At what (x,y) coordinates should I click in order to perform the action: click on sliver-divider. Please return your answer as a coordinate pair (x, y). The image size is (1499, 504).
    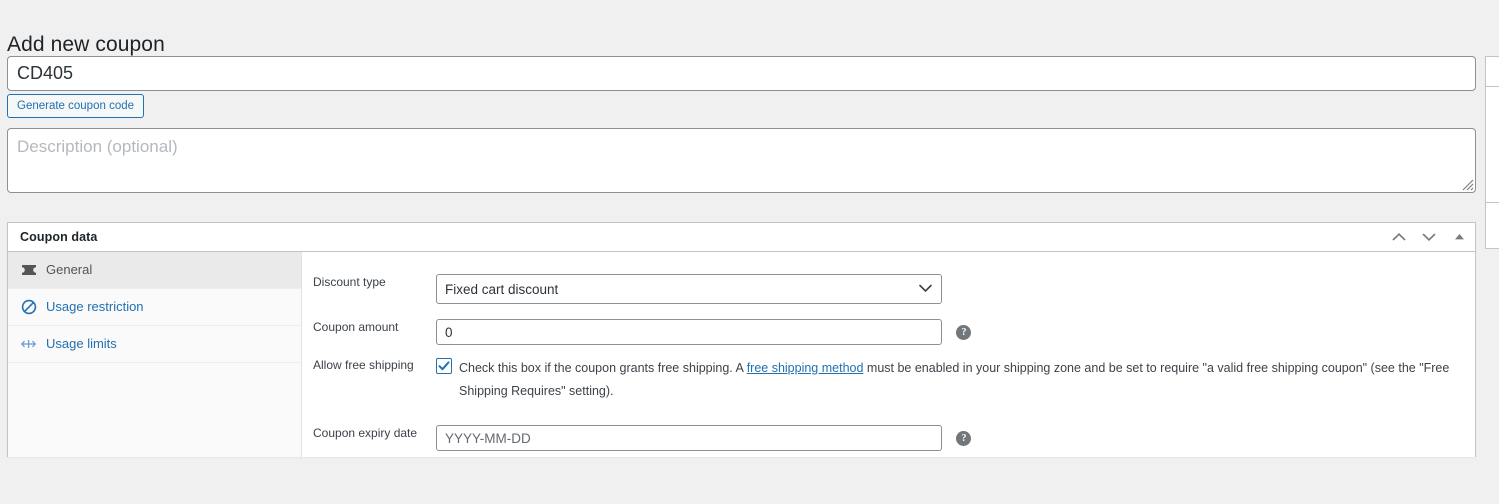
    Looking at the image, I should click on (1492, 86).